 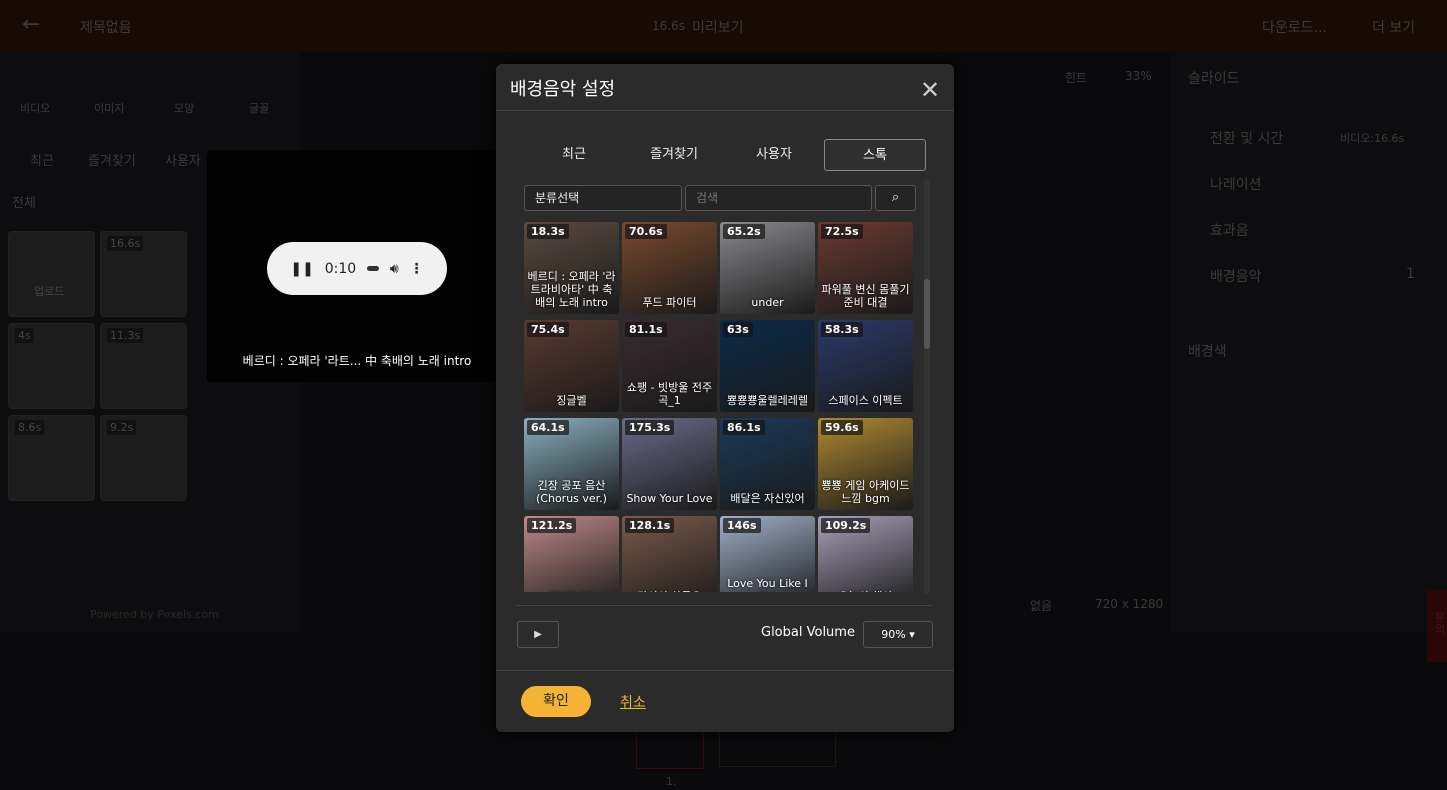 I want to click on filter-select: 전체, so click(x=24, y=201).